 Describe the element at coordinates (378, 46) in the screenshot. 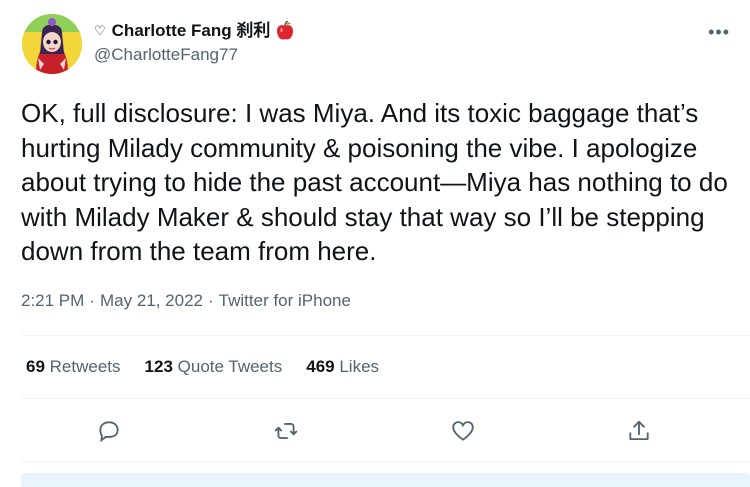

I see `tweet-header: ♡ Charlotte Fang 刹利 @CharlotteFang77 •••` at that location.